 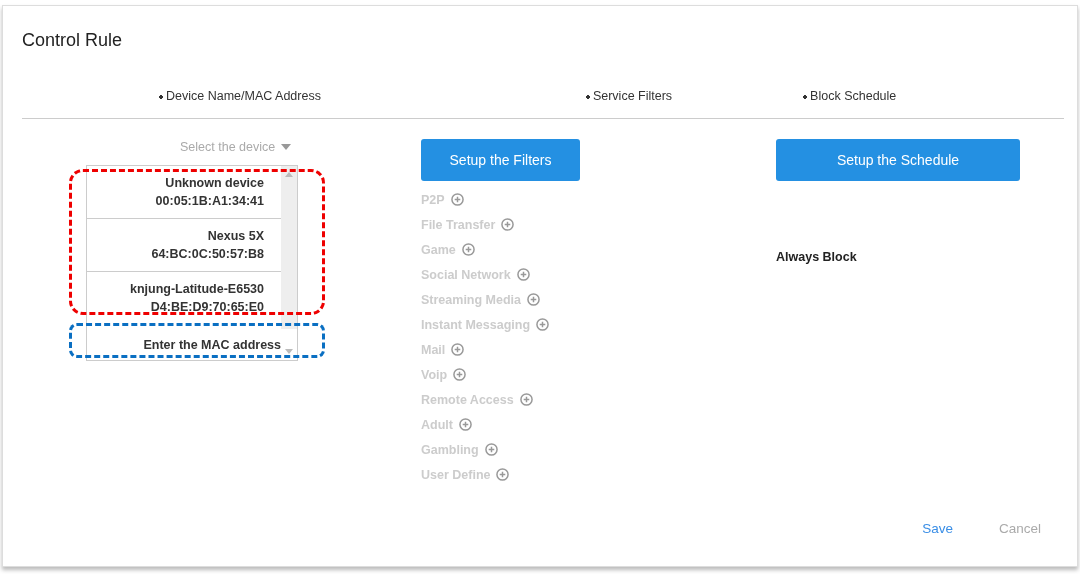 What do you see at coordinates (184, 298) in the screenshot?
I see `device-item: knjung-Latitude-E6530 D4:BE:D9:70:65:E0` at bounding box center [184, 298].